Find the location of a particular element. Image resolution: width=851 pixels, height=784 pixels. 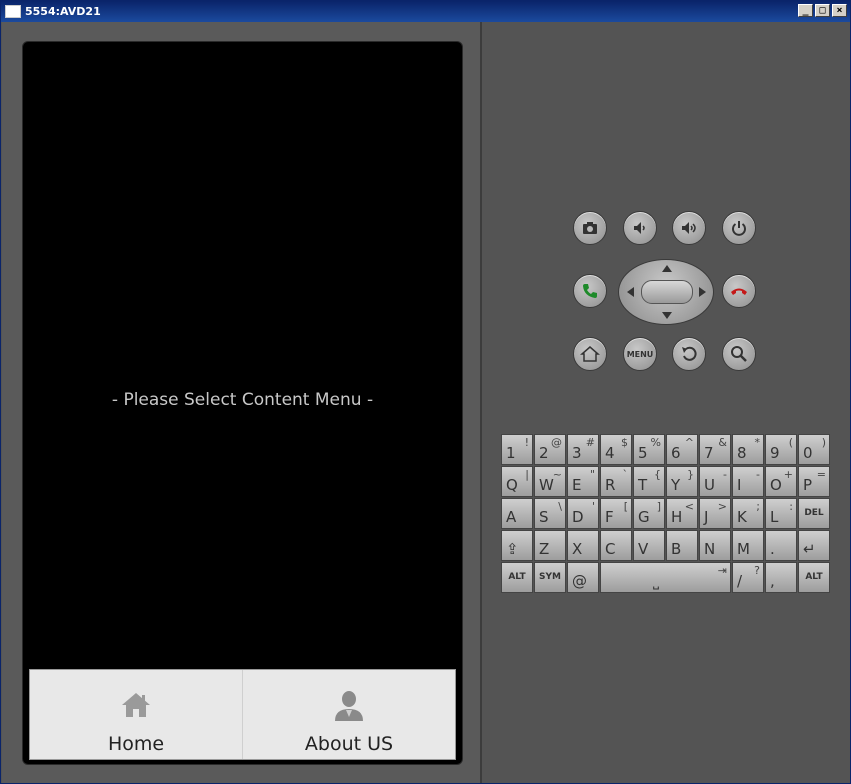

keyboard-key: G] is located at coordinates (649, 513).